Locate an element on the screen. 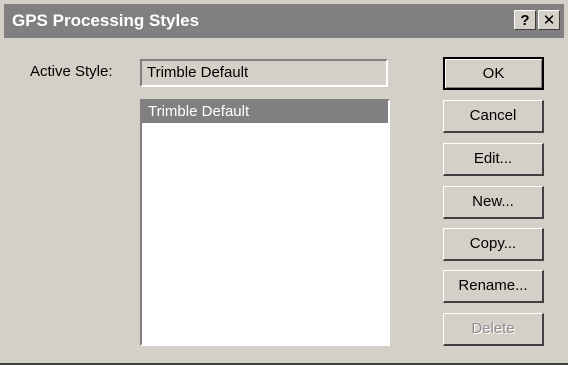 The image size is (568, 365). close-button: ✕ is located at coordinates (549, 20).